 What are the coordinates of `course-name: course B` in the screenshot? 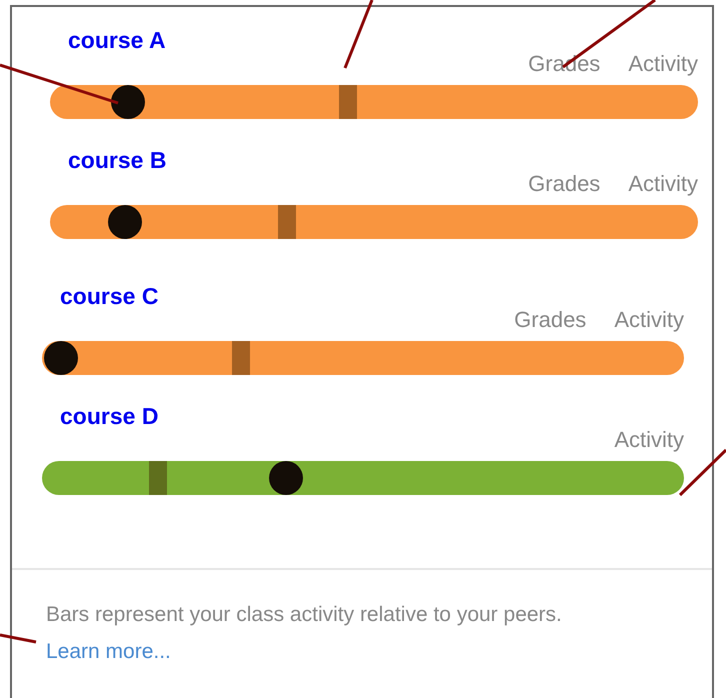 It's located at (117, 160).